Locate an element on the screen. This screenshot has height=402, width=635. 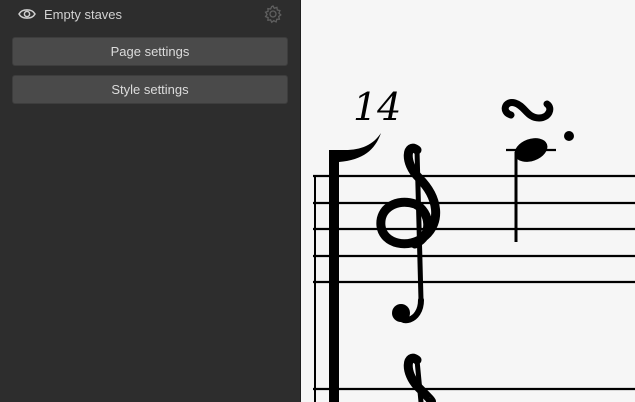
empty-staves-row: Empty staves is located at coordinates (150, 15).